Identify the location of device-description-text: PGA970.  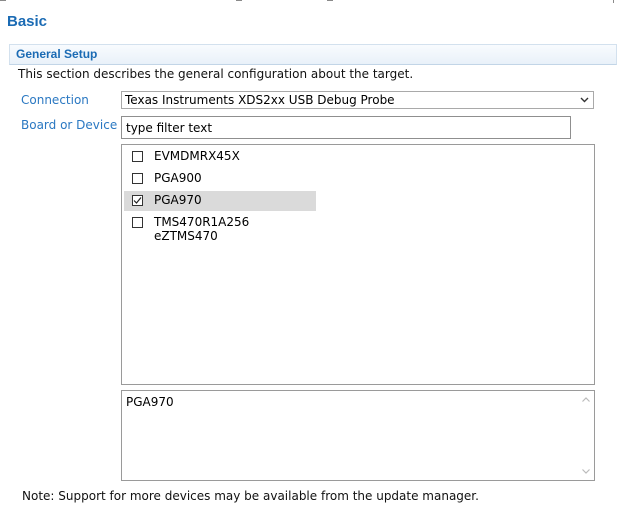
(150, 402).